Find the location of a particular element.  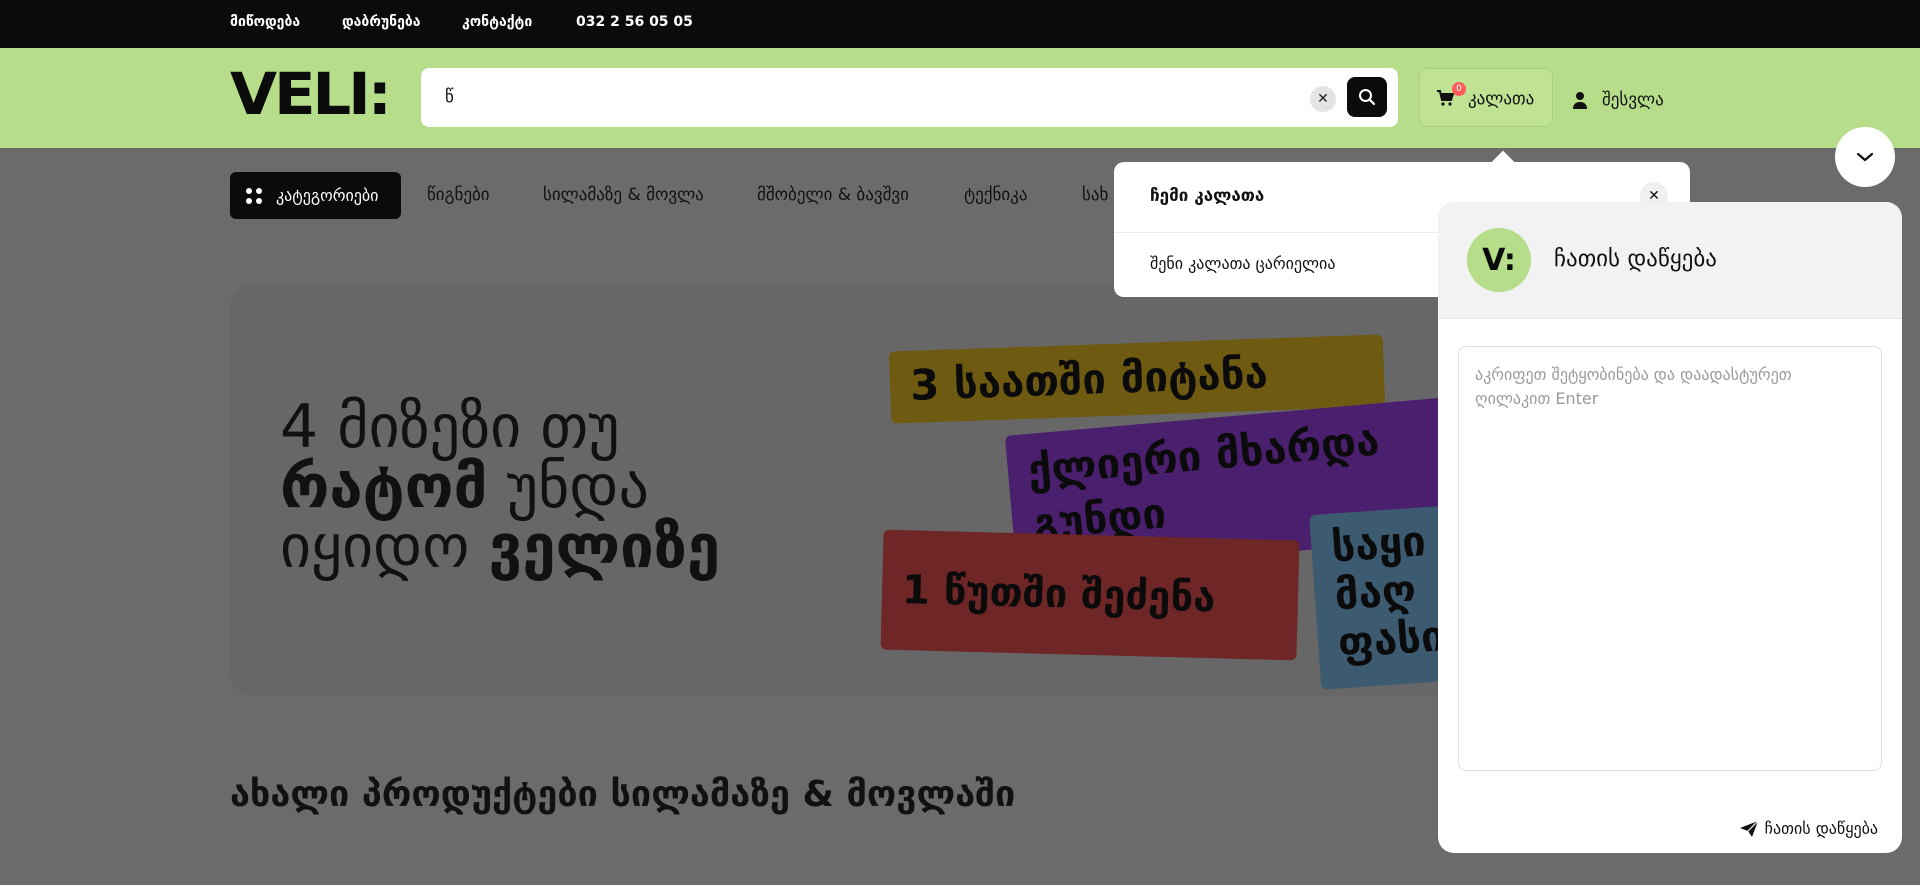

cart-dropdown-title: ჩემი კალათა is located at coordinates (1207, 196).